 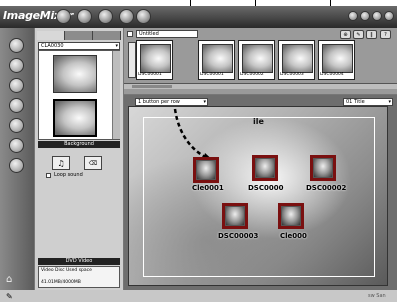 I want to click on background-thumbnail-selected, so click(x=75, y=118).